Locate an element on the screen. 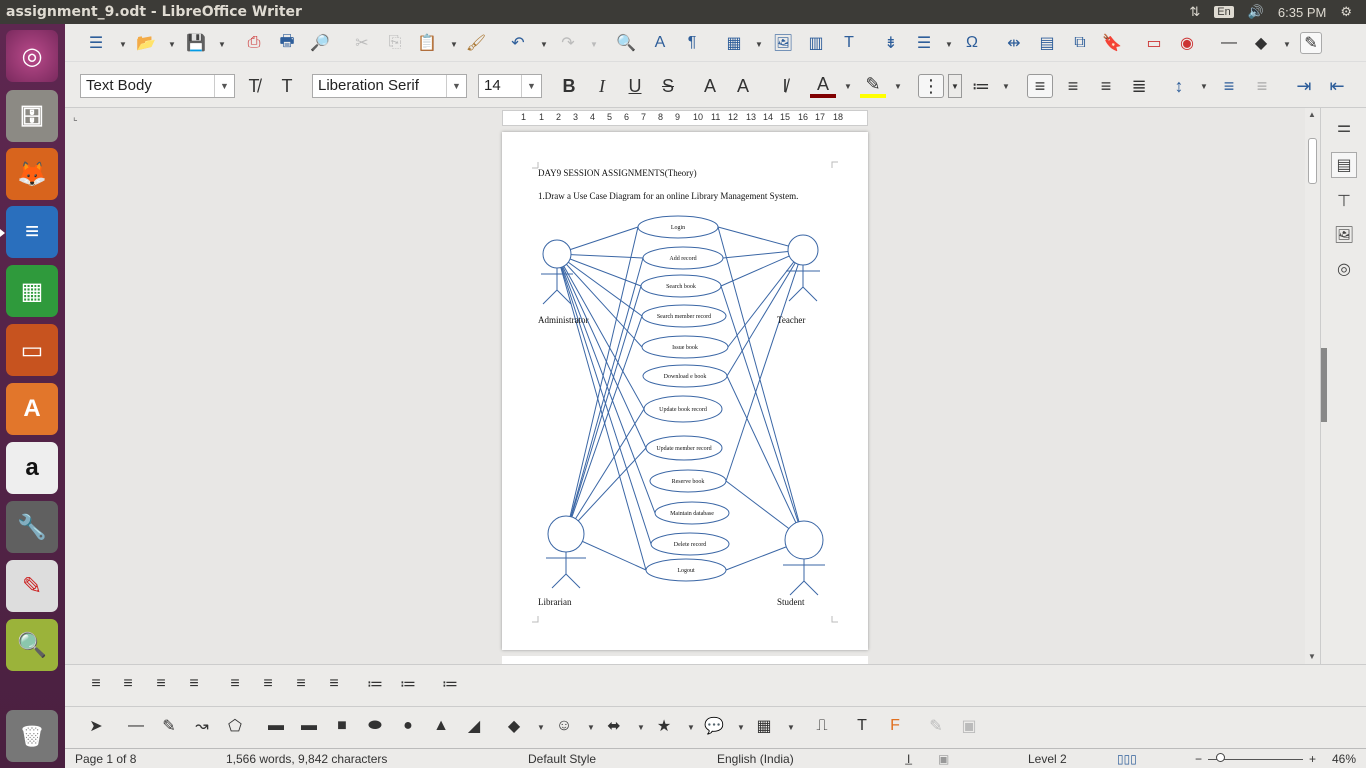  properties-icon: ⚌ is located at coordinates (1344, 127).